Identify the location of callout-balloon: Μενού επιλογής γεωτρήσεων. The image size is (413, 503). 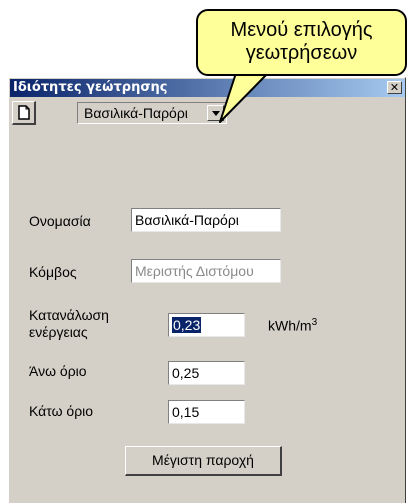
(301, 42).